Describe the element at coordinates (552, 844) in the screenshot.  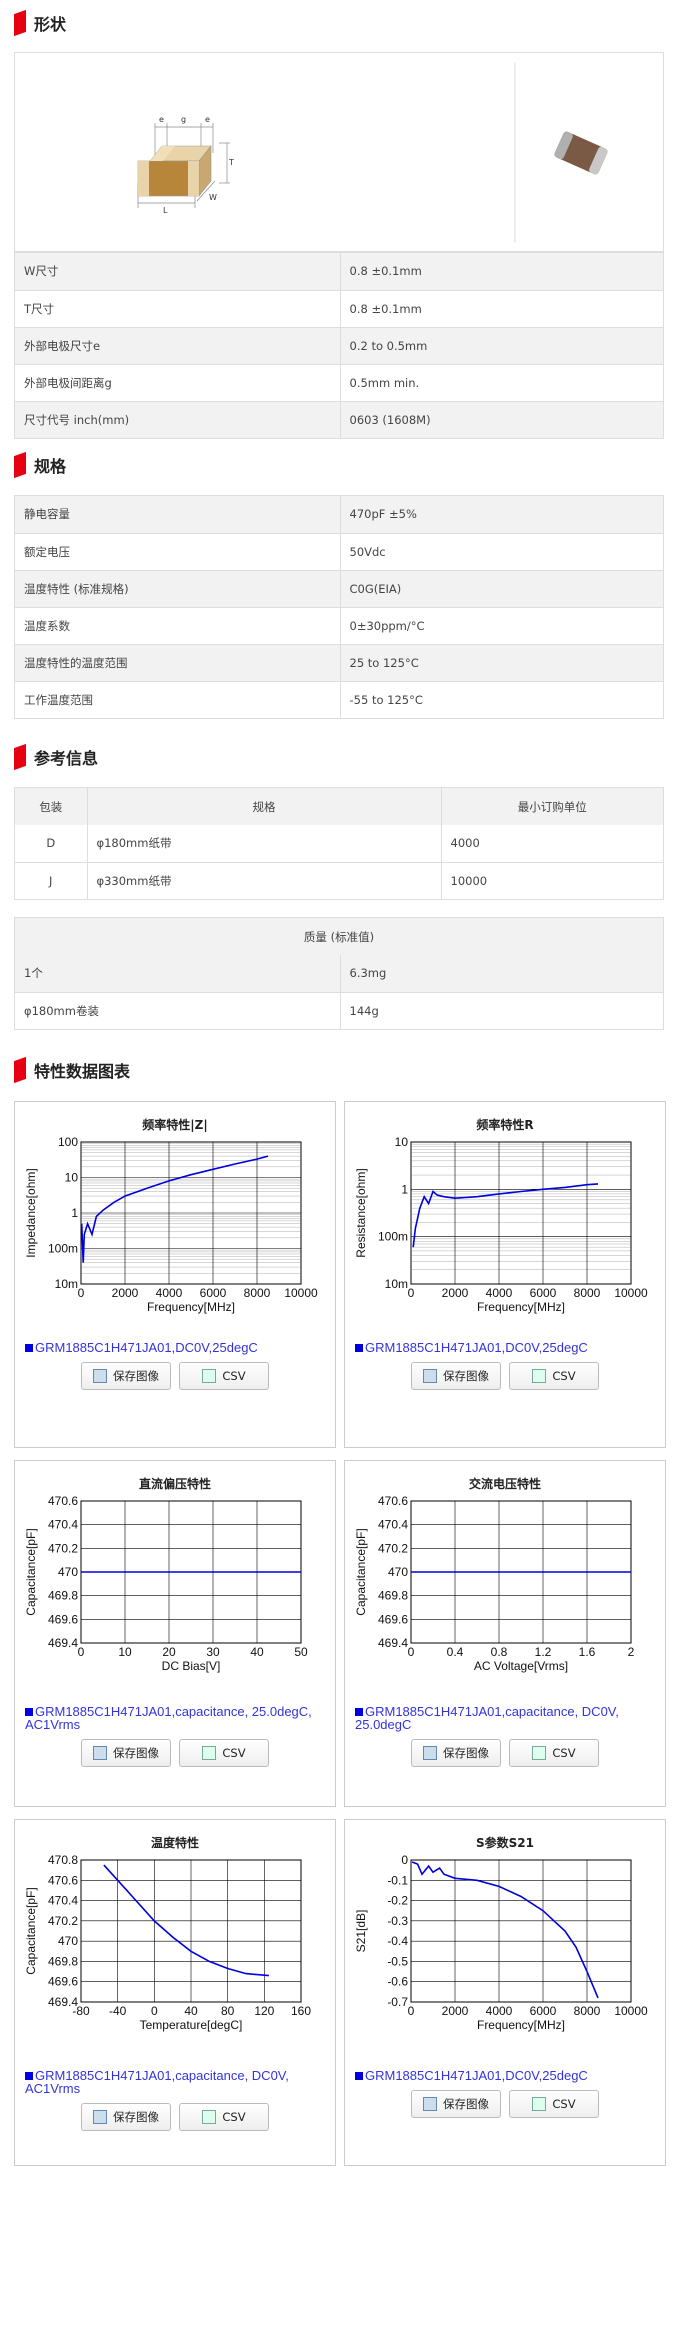
I see `pack-moq: 4000` at that location.